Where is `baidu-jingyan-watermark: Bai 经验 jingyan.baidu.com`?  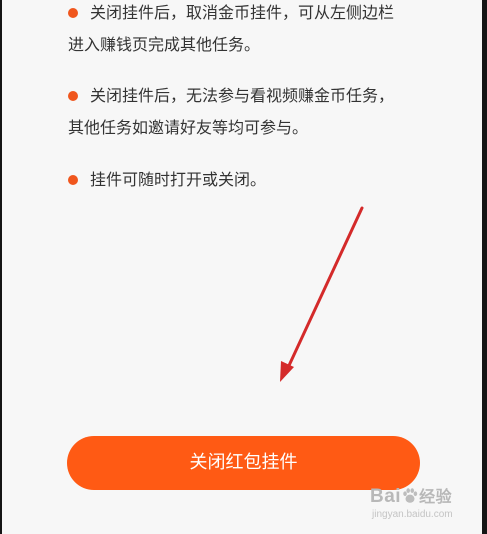 baidu-jingyan-watermark: Bai 经验 jingyan.baidu.com is located at coordinates (422, 506).